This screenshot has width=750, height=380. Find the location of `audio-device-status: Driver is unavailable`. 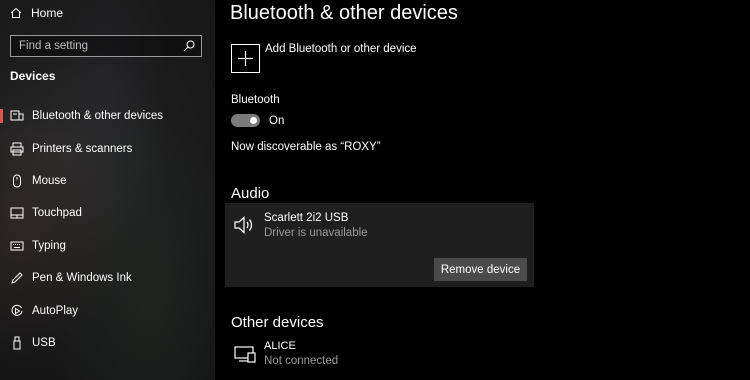

audio-device-status: Driver is unavailable is located at coordinates (316, 233).